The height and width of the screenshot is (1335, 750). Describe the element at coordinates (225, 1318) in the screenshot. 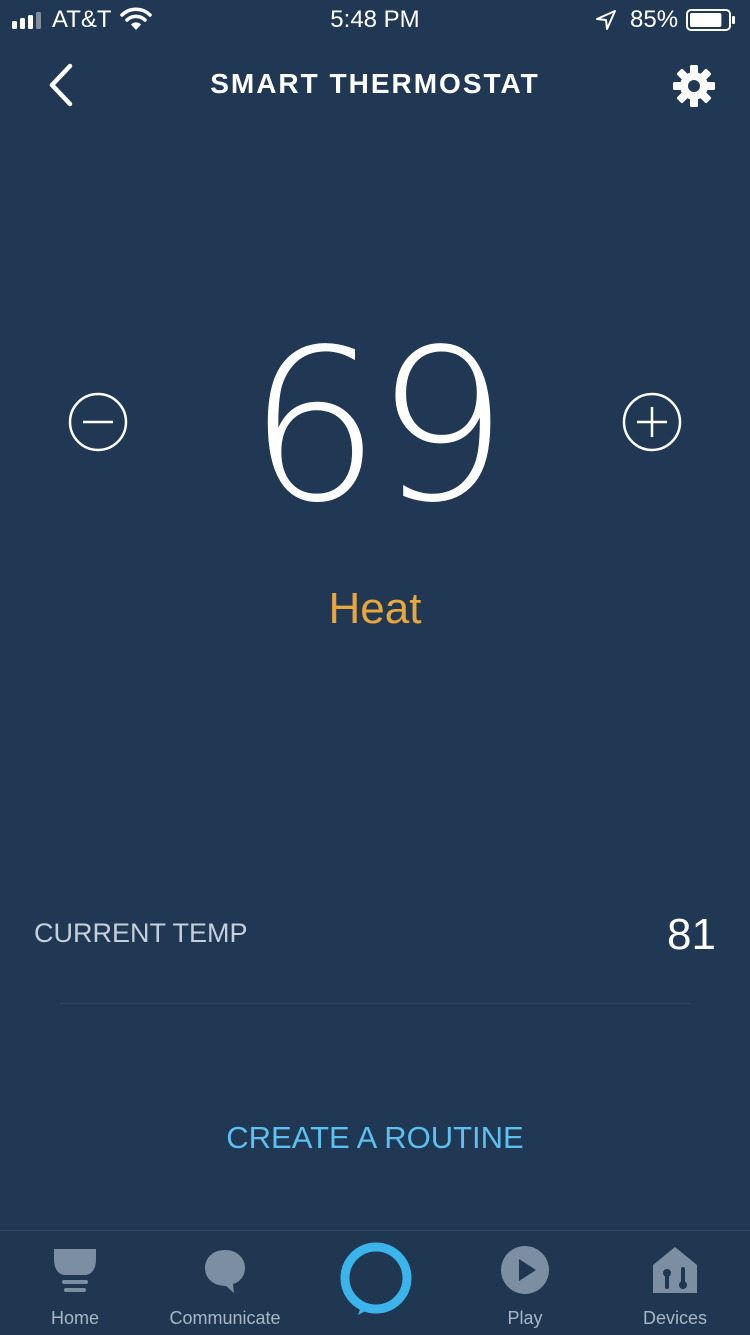

I see `tab-communicate-label: Communicate` at that location.